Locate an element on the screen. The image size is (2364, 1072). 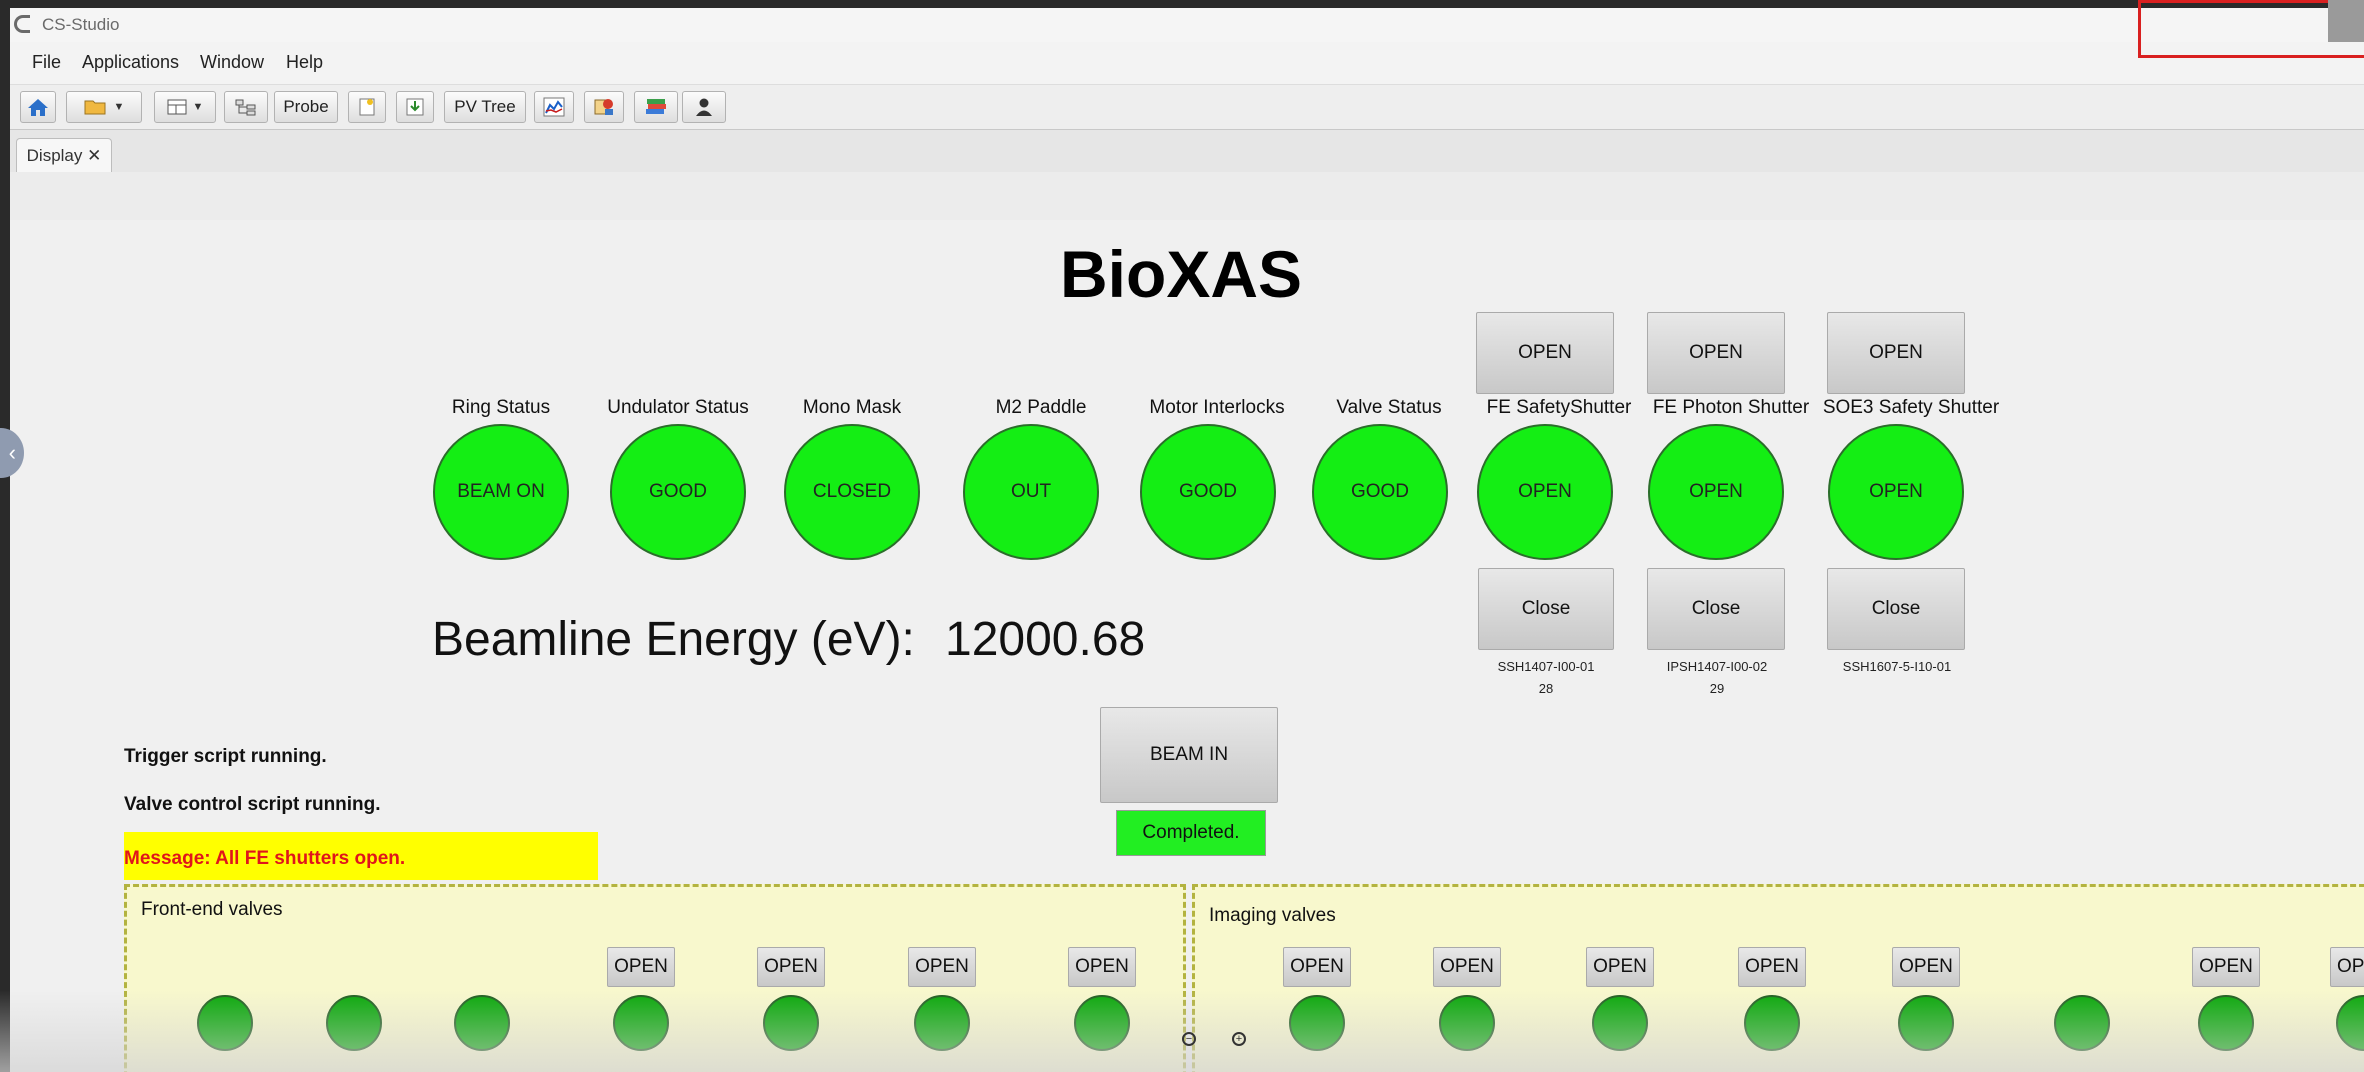
home-button is located at coordinates (38, 107).